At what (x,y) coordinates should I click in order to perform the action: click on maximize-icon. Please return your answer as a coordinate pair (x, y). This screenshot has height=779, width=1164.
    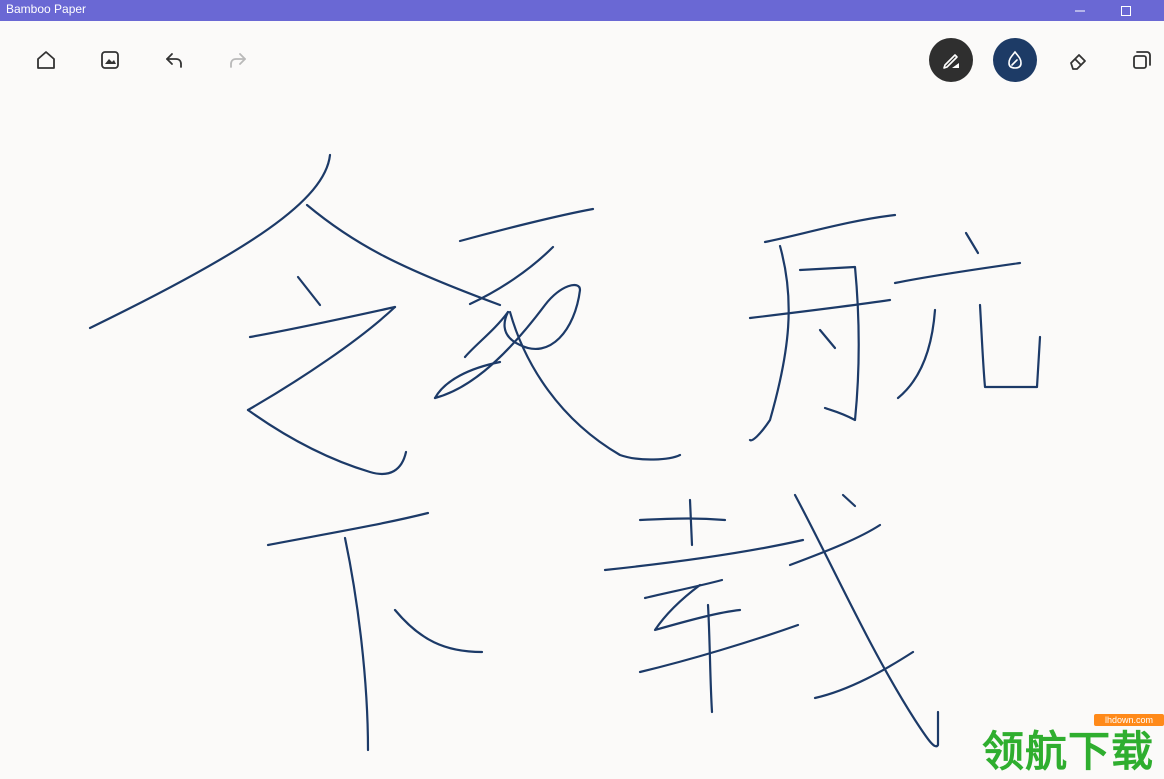
    Looking at the image, I should click on (1126, 10).